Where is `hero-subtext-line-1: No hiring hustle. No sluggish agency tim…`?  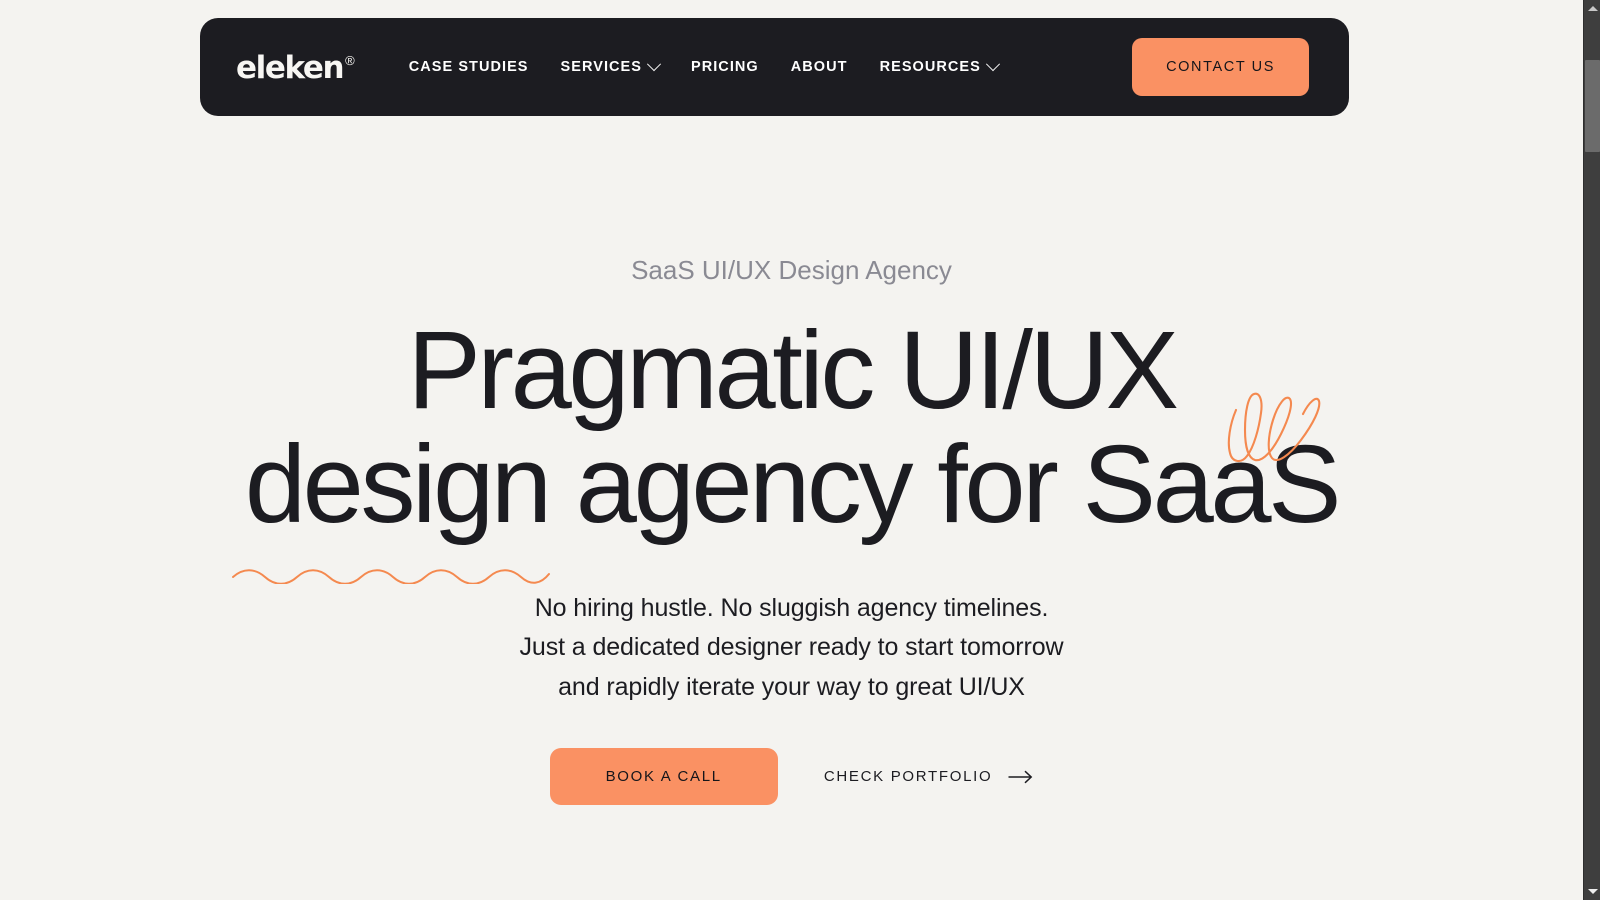
hero-subtext-line-1: No hiring hustle. No sluggish agency tim… is located at coordinates (791, 607).